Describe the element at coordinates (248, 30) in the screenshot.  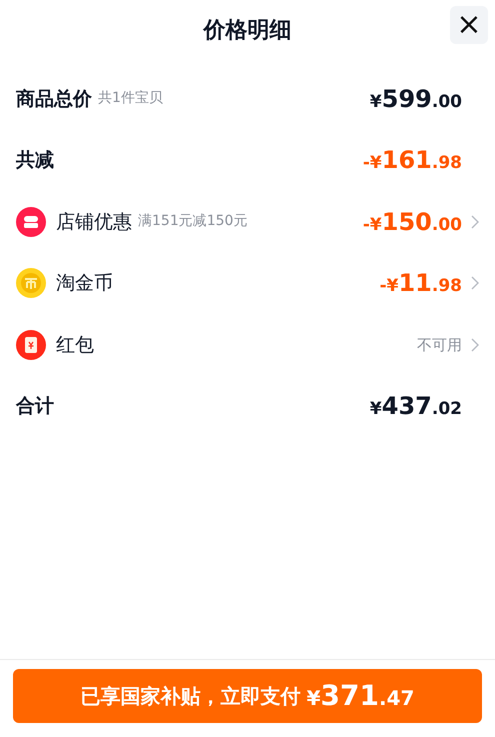
I see `sheet-title: 价格明细` at that location.